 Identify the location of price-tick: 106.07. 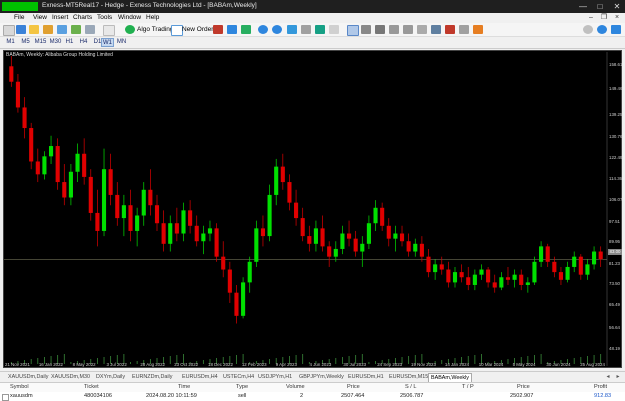
(616, 200).